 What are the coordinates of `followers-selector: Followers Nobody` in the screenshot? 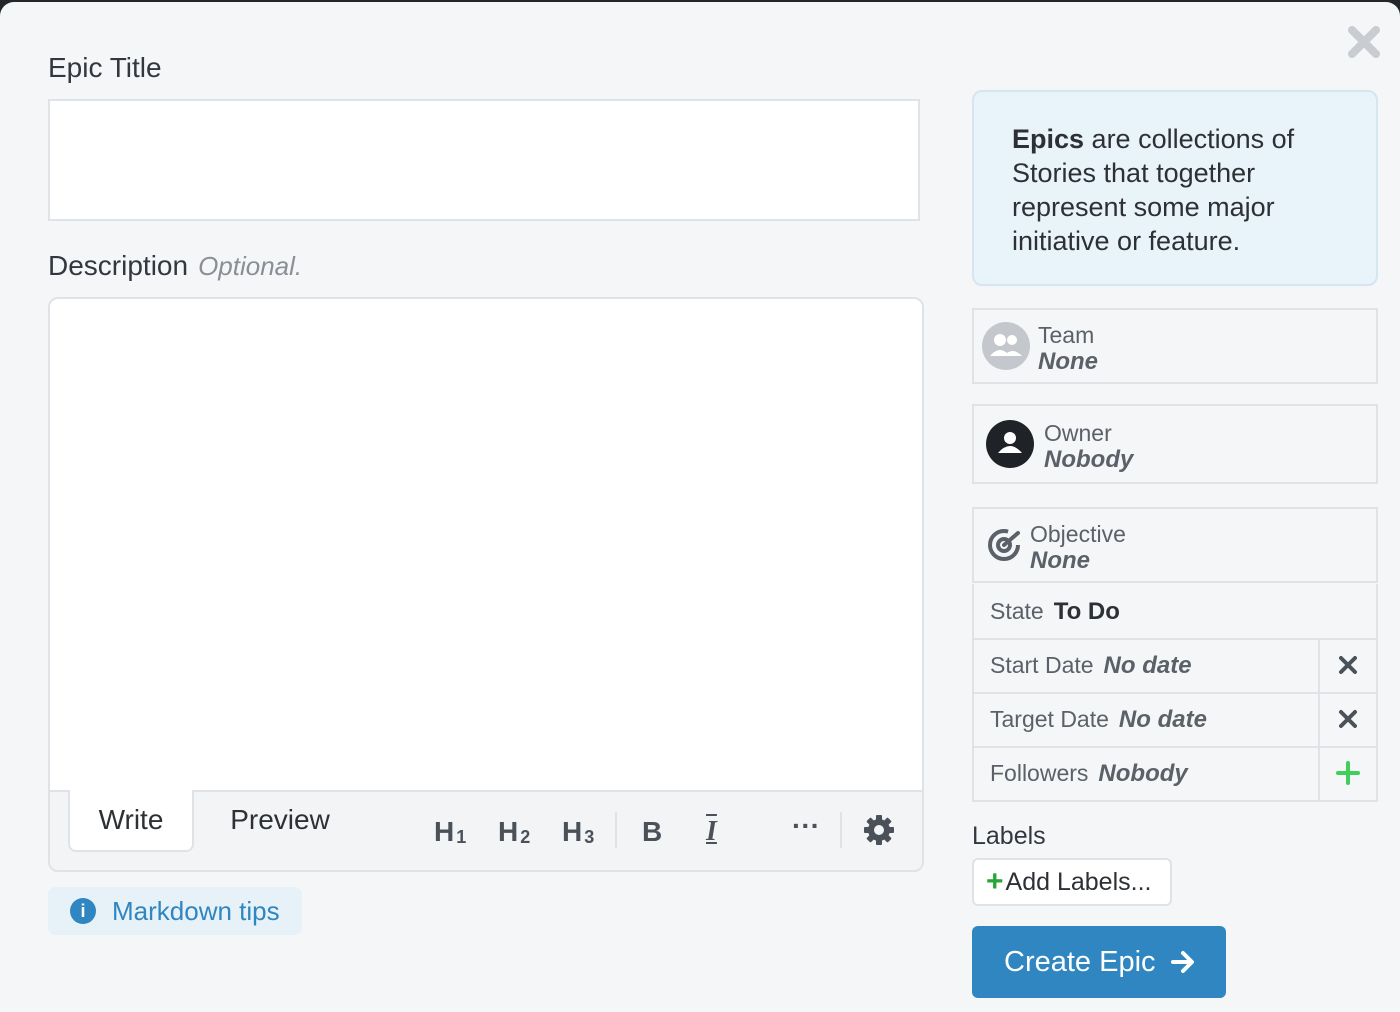 It's located at (1175, 774).